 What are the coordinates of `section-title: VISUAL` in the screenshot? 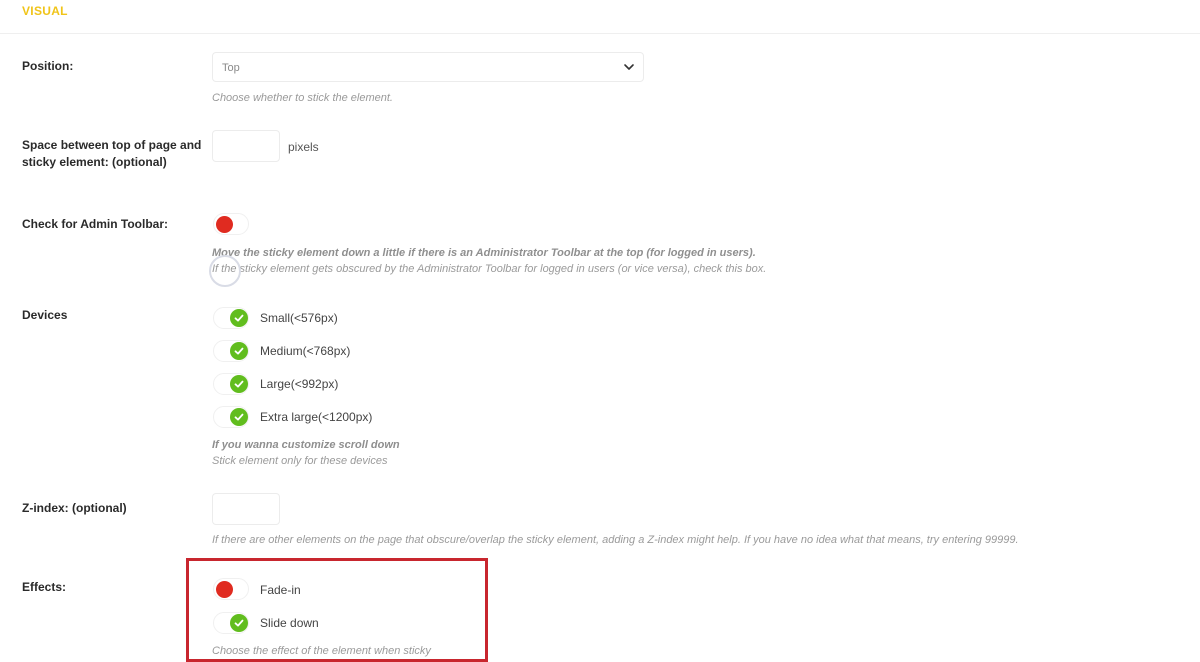 It's located at (45, 11).